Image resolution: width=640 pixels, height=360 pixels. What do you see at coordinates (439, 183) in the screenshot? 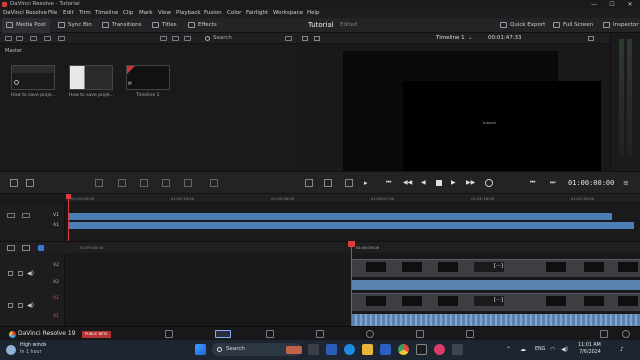
I see `stop-icon` at bounding box center [439, 183].